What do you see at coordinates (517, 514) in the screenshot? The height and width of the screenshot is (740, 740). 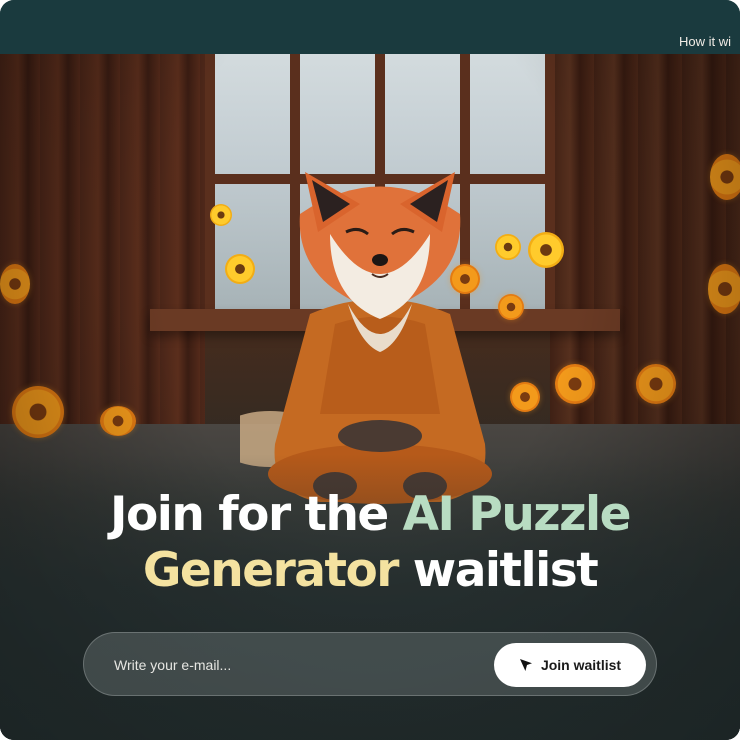 I see `title-text-highlight-green: AI Puzzle` at bounding box center [517, 514].